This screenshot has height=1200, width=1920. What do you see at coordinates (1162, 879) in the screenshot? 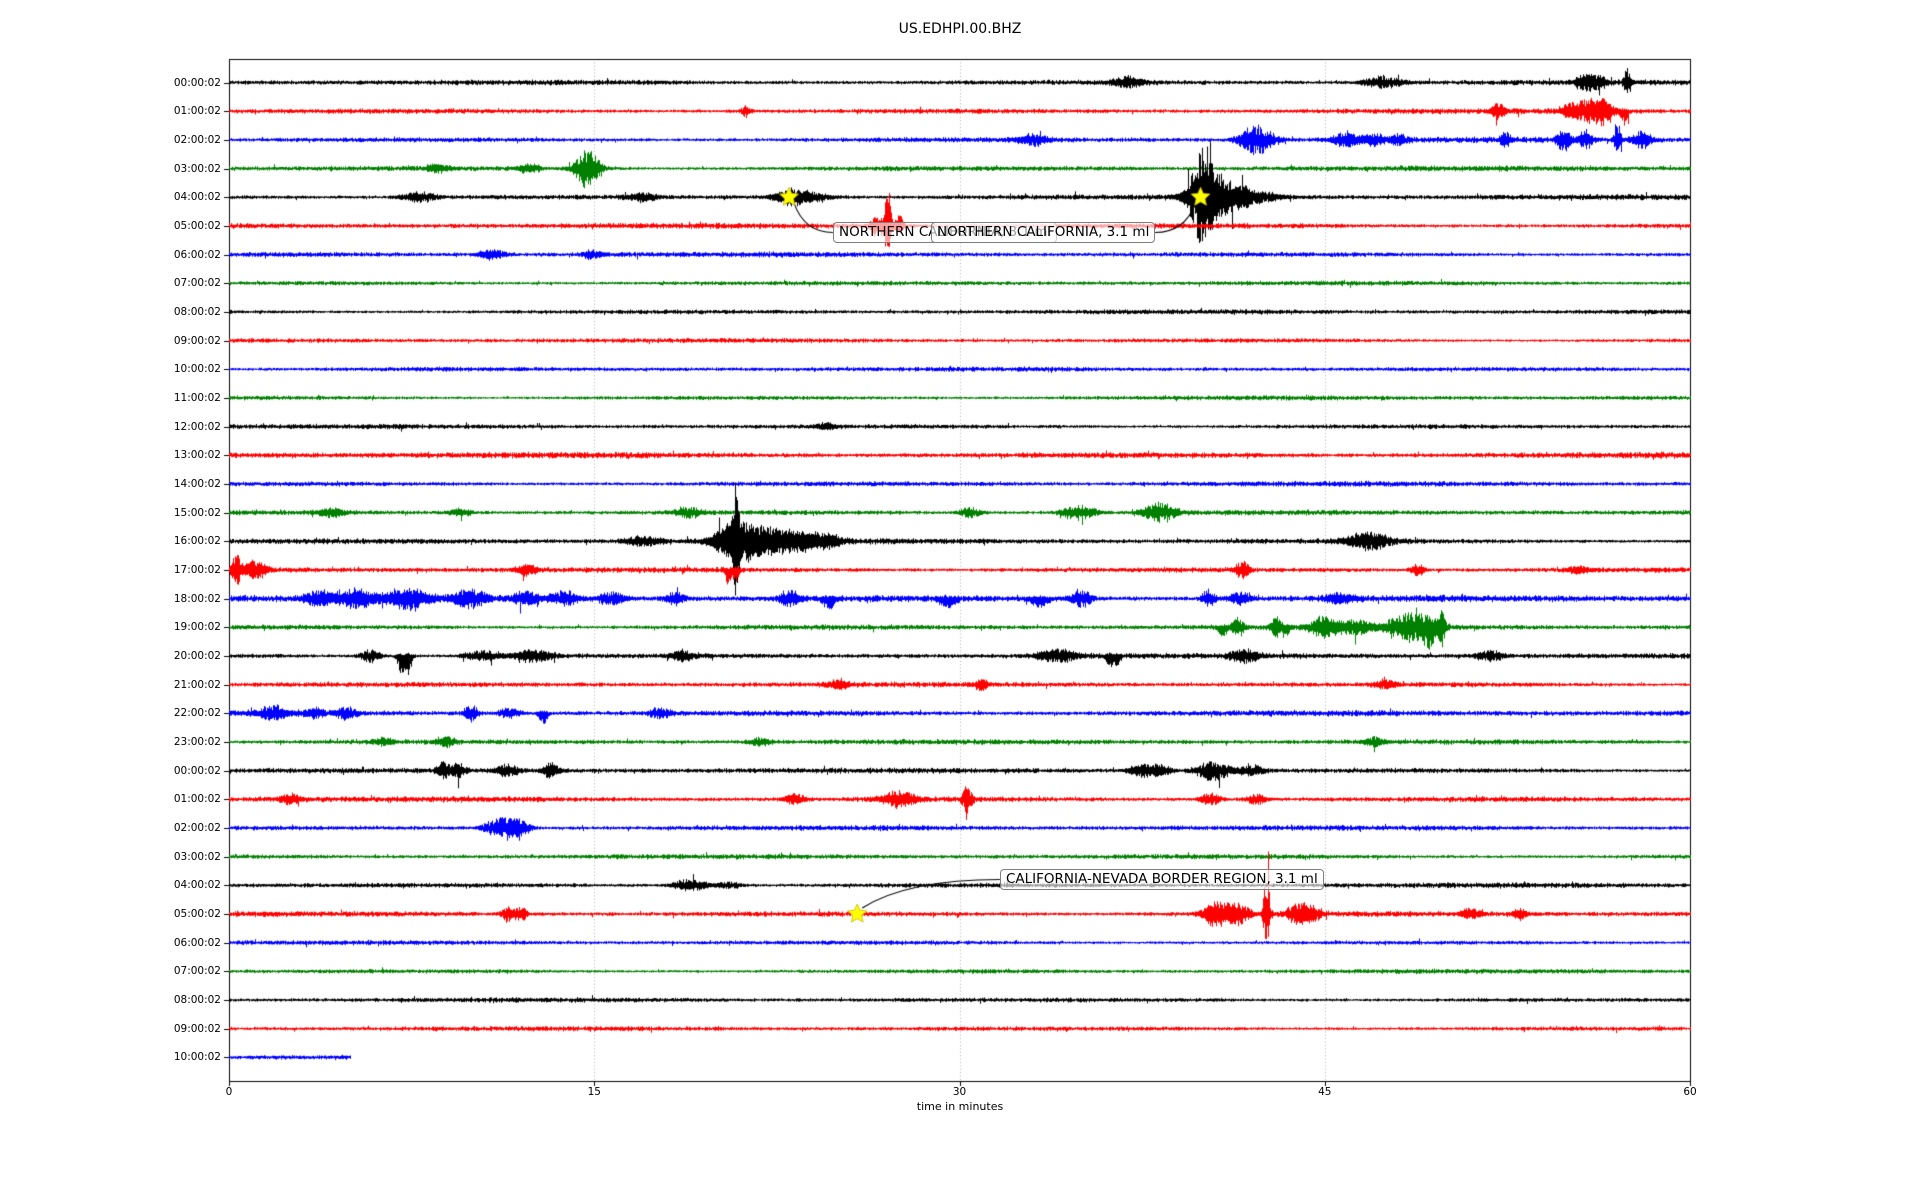
I see `event-annotation: CALIFORNIA-NEVADA BORDER REGION, 3.1 ml` at bounding box center [1162, 879].